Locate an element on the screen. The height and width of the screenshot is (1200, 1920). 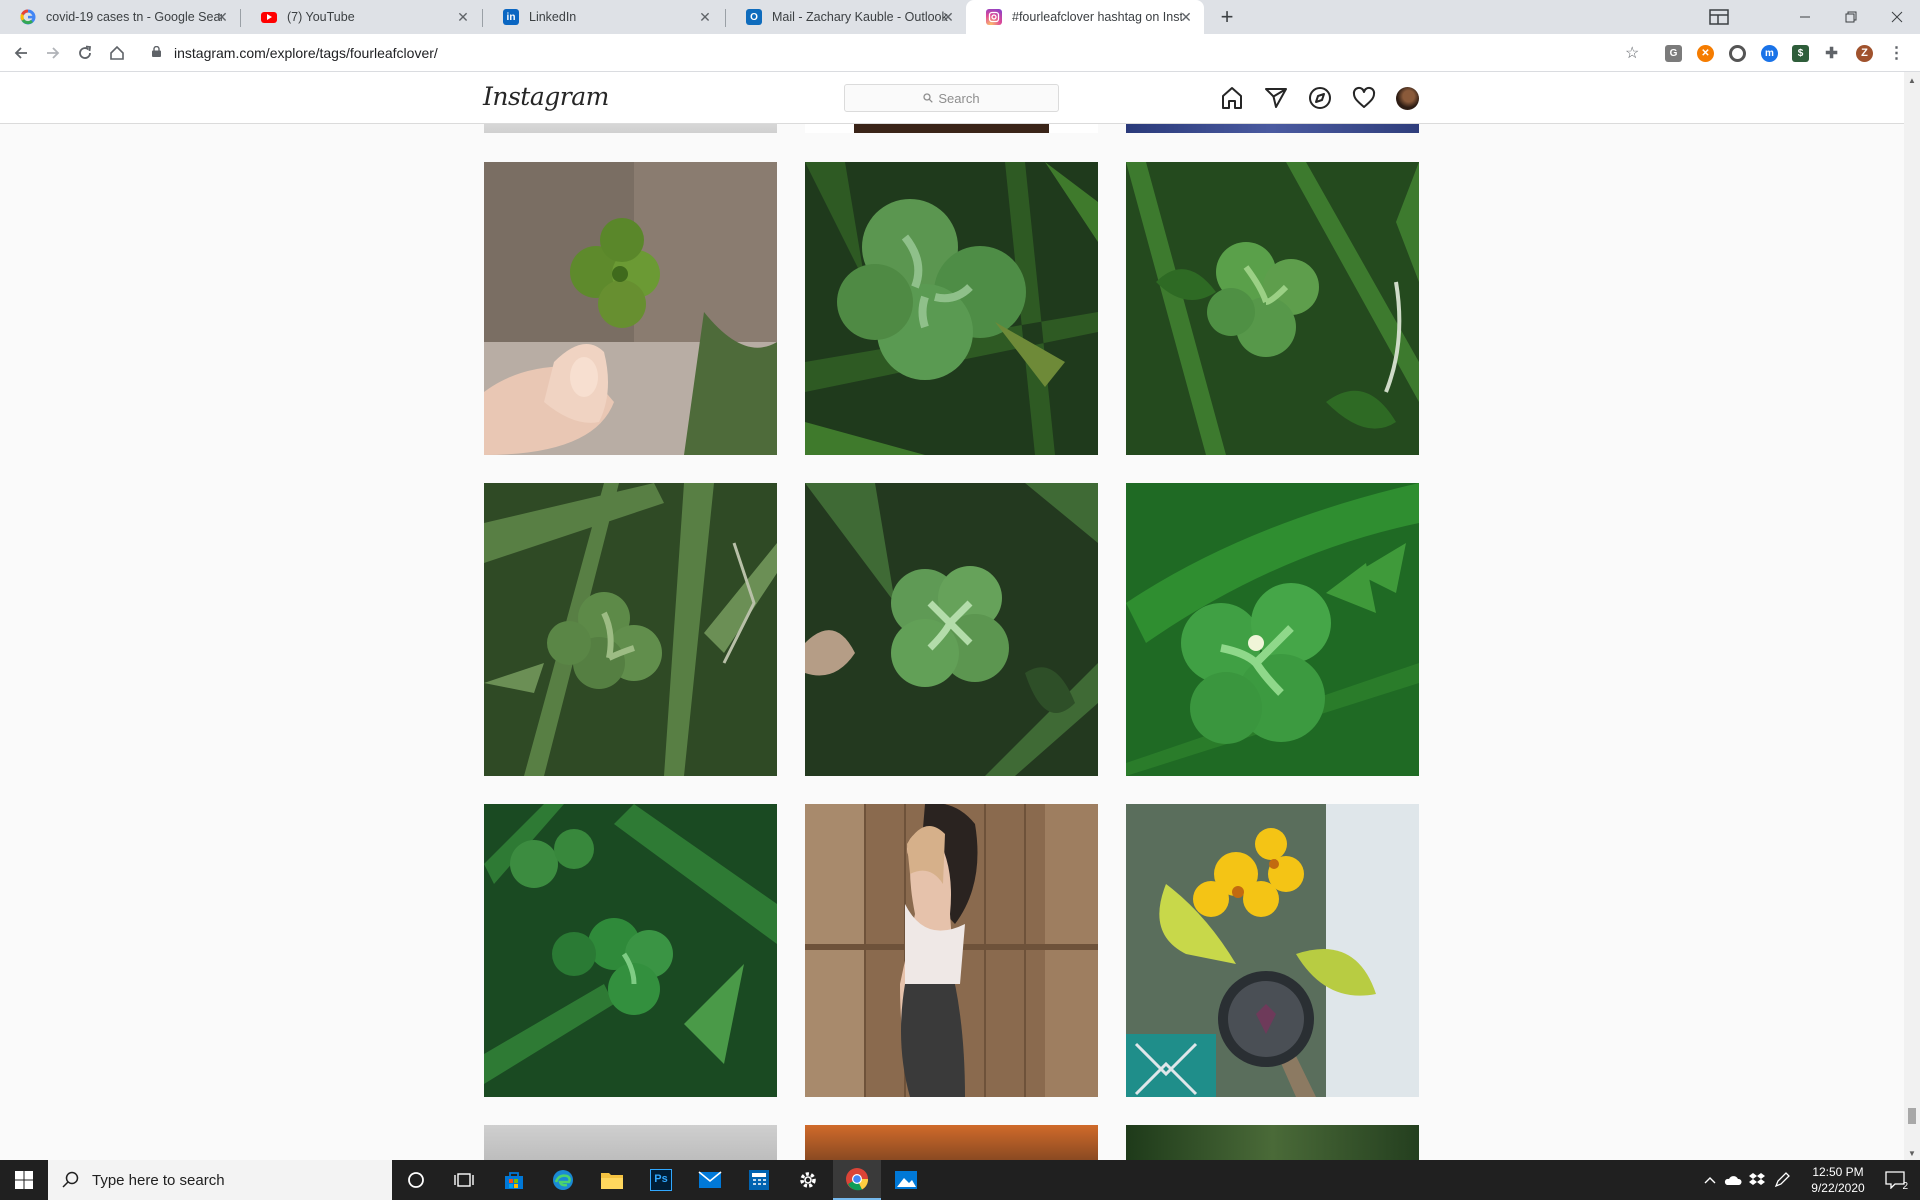
scroll-down-icon: ▼ is located at coordinates (1912, 1153).